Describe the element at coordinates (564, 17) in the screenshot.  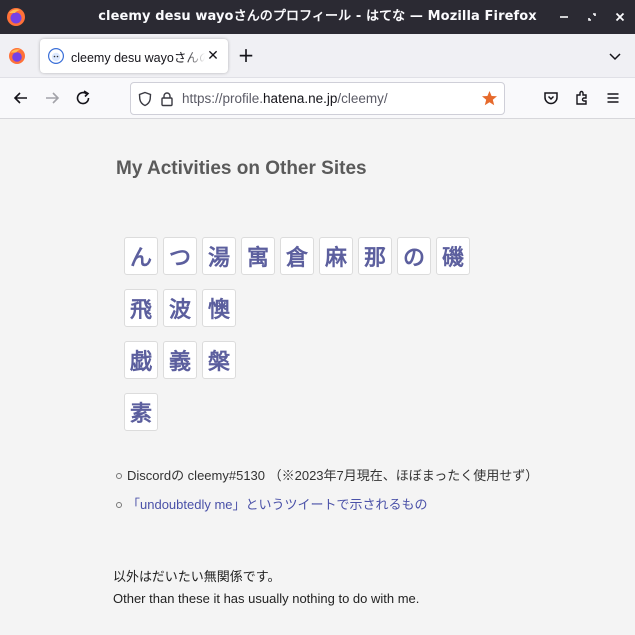
I see `minimize-icon` at that location.